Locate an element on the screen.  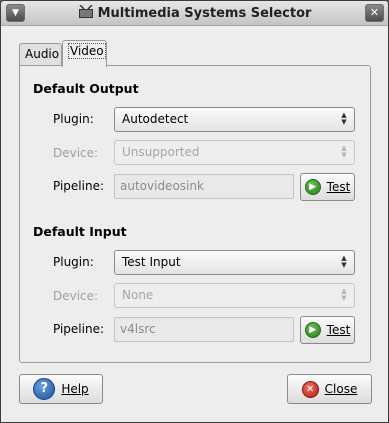
close-button: ✕ Close is located at coordinates (329, 389).